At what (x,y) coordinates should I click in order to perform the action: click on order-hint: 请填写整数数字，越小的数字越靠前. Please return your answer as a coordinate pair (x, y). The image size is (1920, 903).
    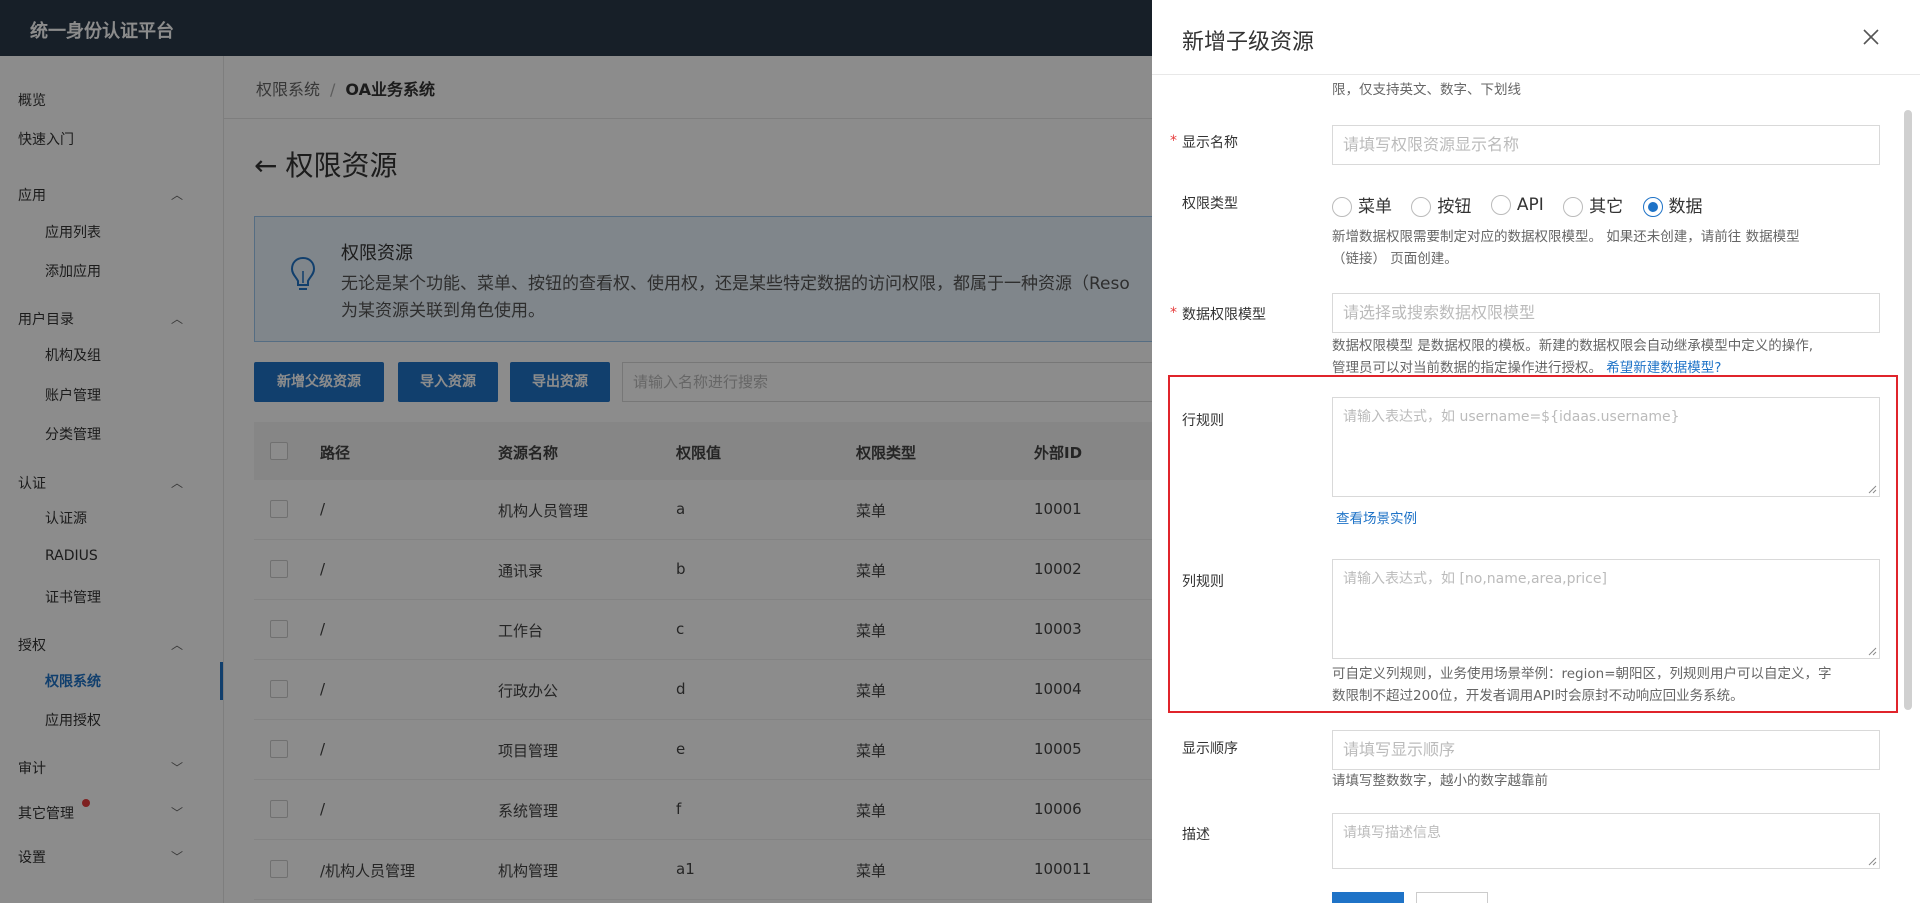
    Looking at the image, I should click on (1440, 781).